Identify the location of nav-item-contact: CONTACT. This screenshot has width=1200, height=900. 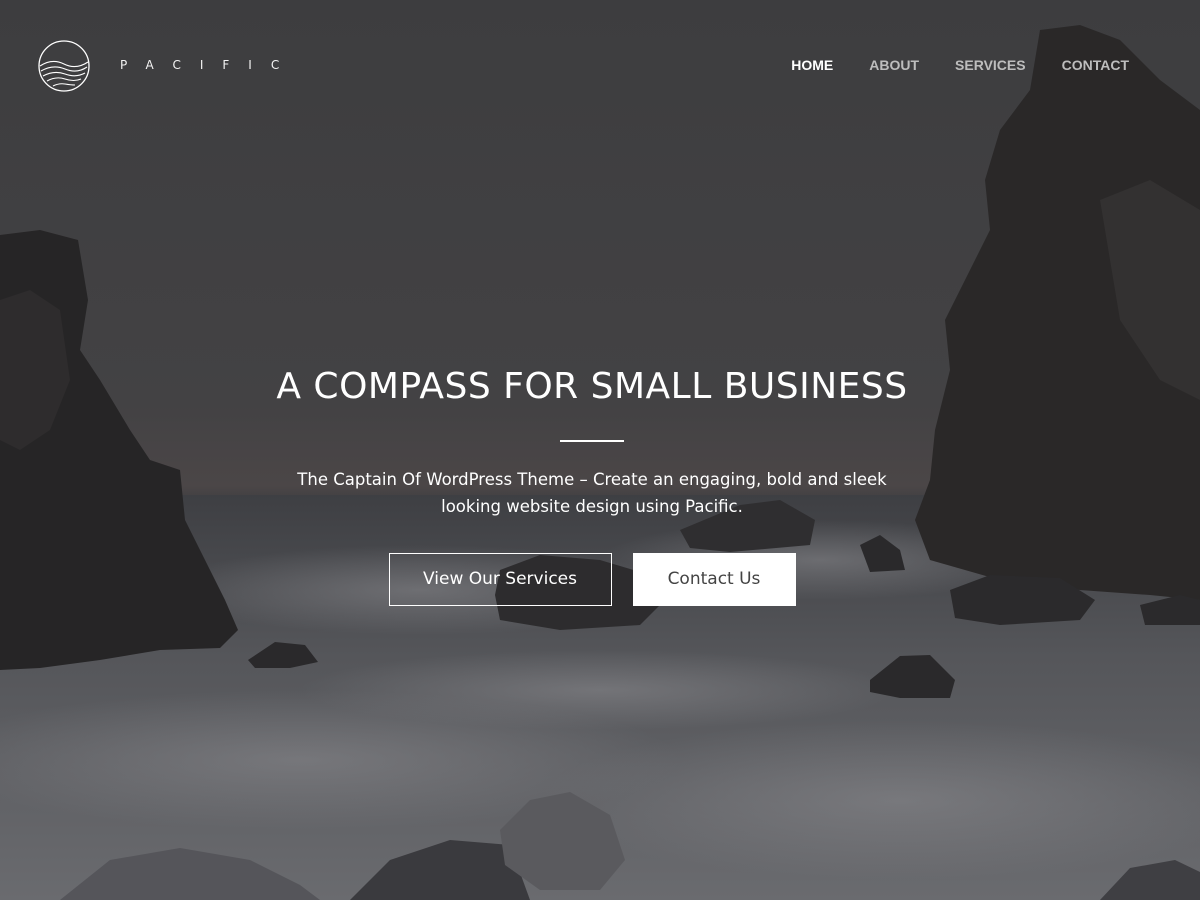
(1095, 65).